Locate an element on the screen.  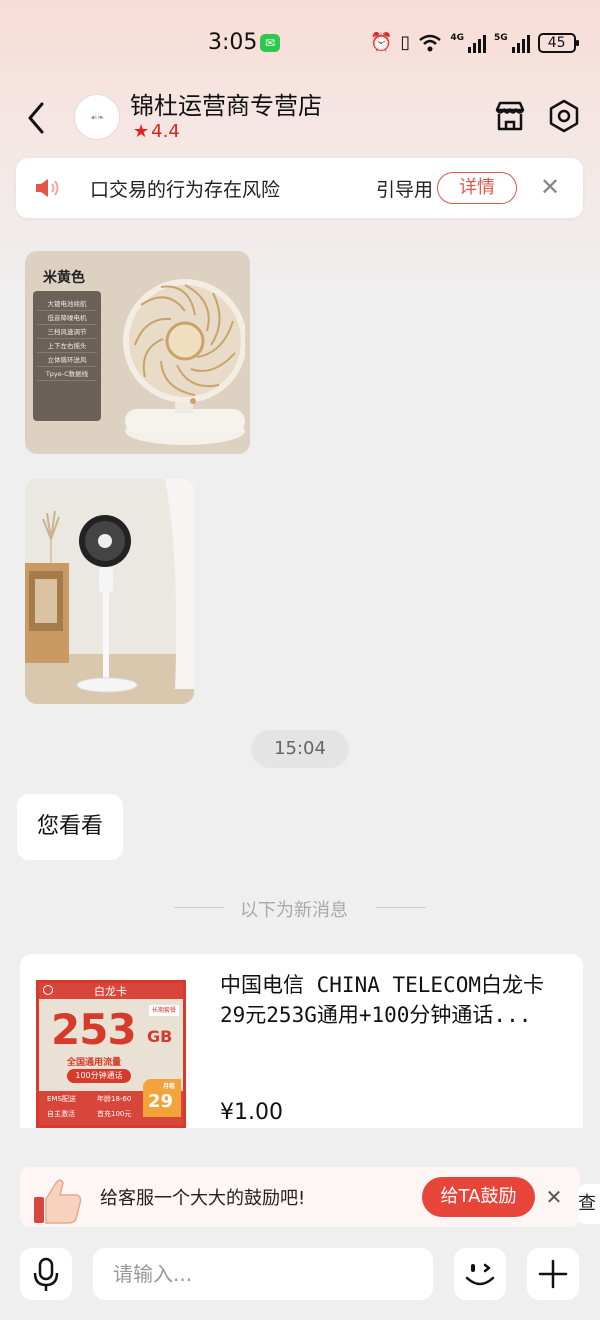
microphone-icon is located at coordinates (46, 1274).